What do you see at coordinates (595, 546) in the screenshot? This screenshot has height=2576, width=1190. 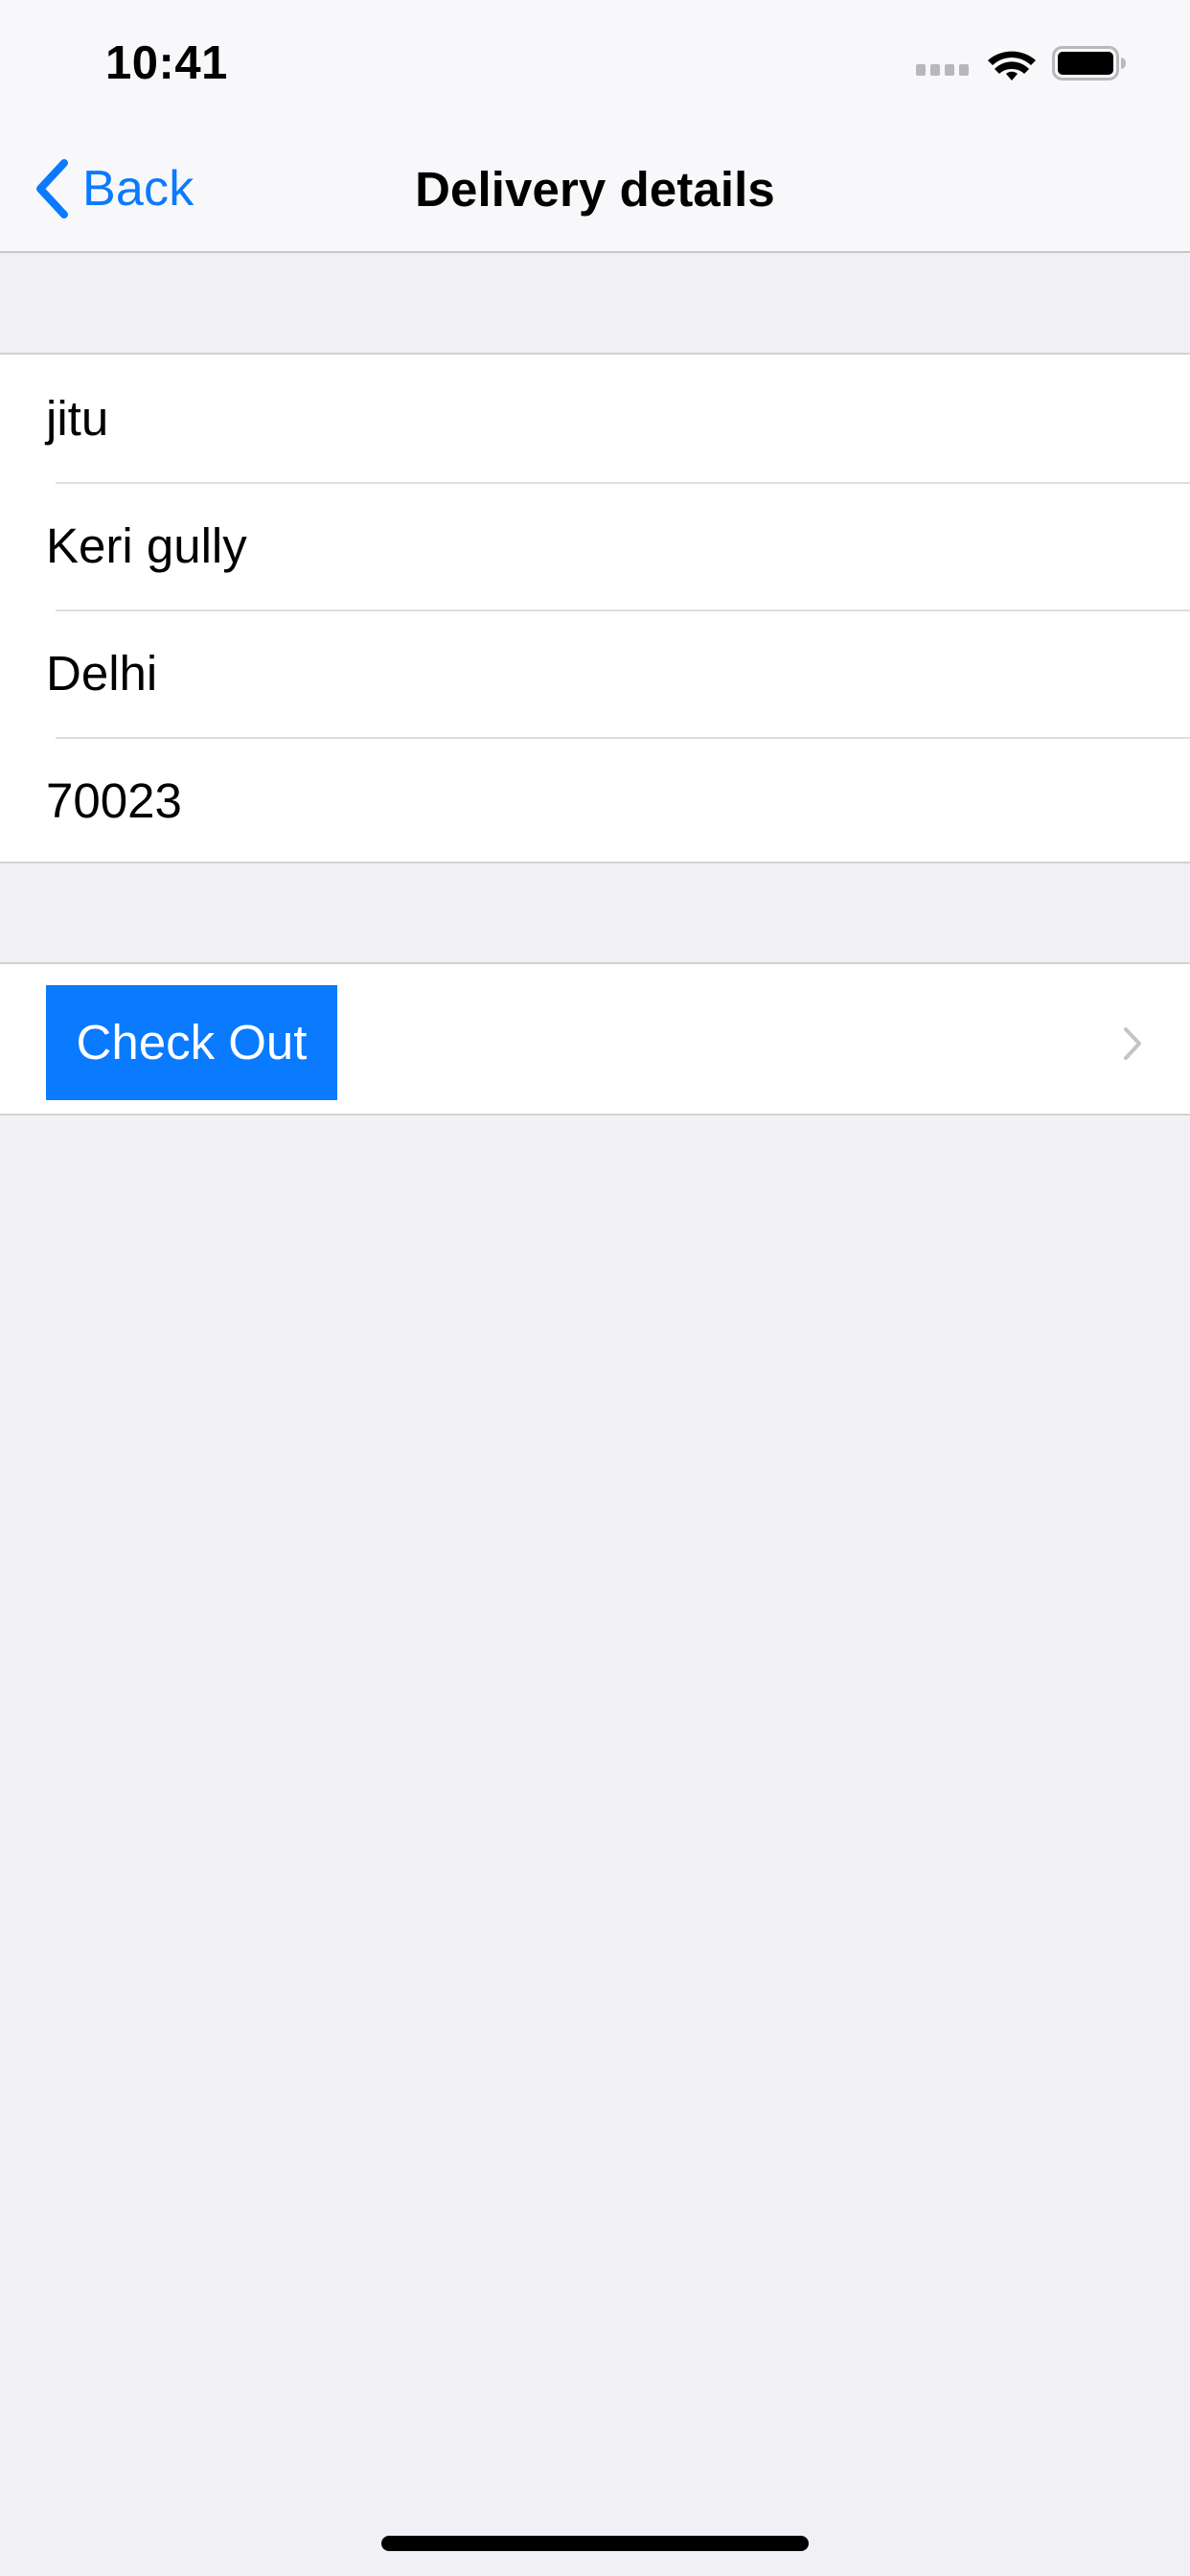 I see `street-field: Keri gully` at bounding box center [595, 546].